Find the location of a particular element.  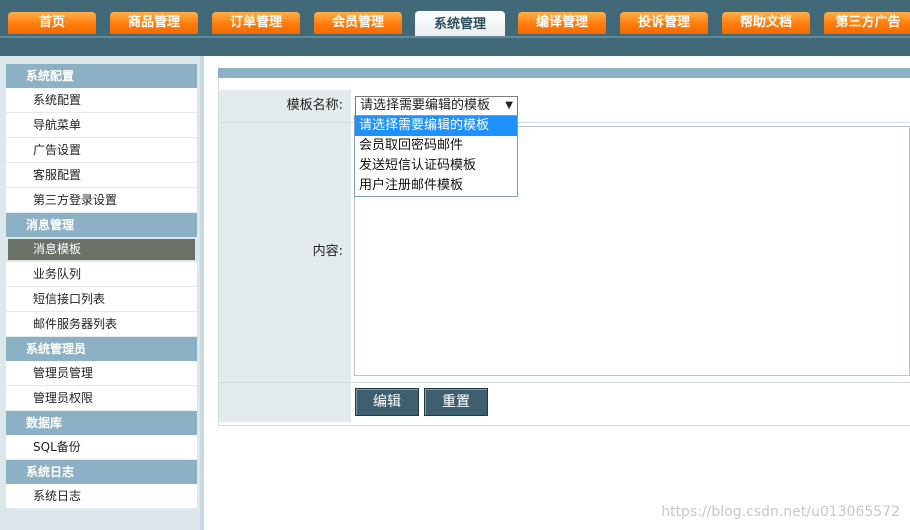

sidebar-item-third-party-login: 第三方登录设置 is located at coordinates (101, 200).